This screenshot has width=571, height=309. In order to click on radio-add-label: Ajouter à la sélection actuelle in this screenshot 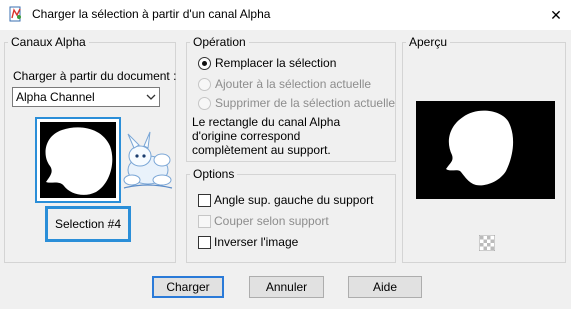, I will do `click(293, 84)`.